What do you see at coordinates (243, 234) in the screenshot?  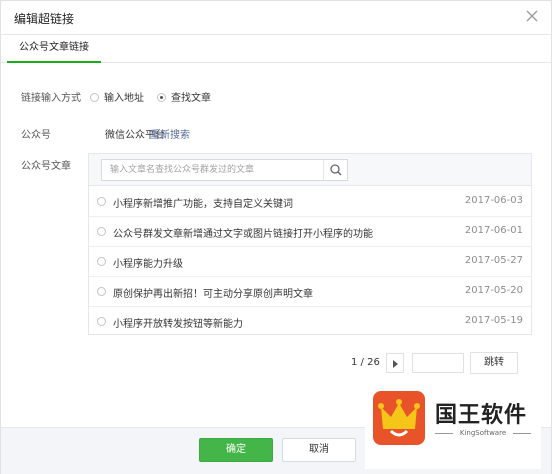 I see `article-title: 公众号群发文章新增通过文字或图片链接打开小程序的功能` at bounding box center [243, 234].